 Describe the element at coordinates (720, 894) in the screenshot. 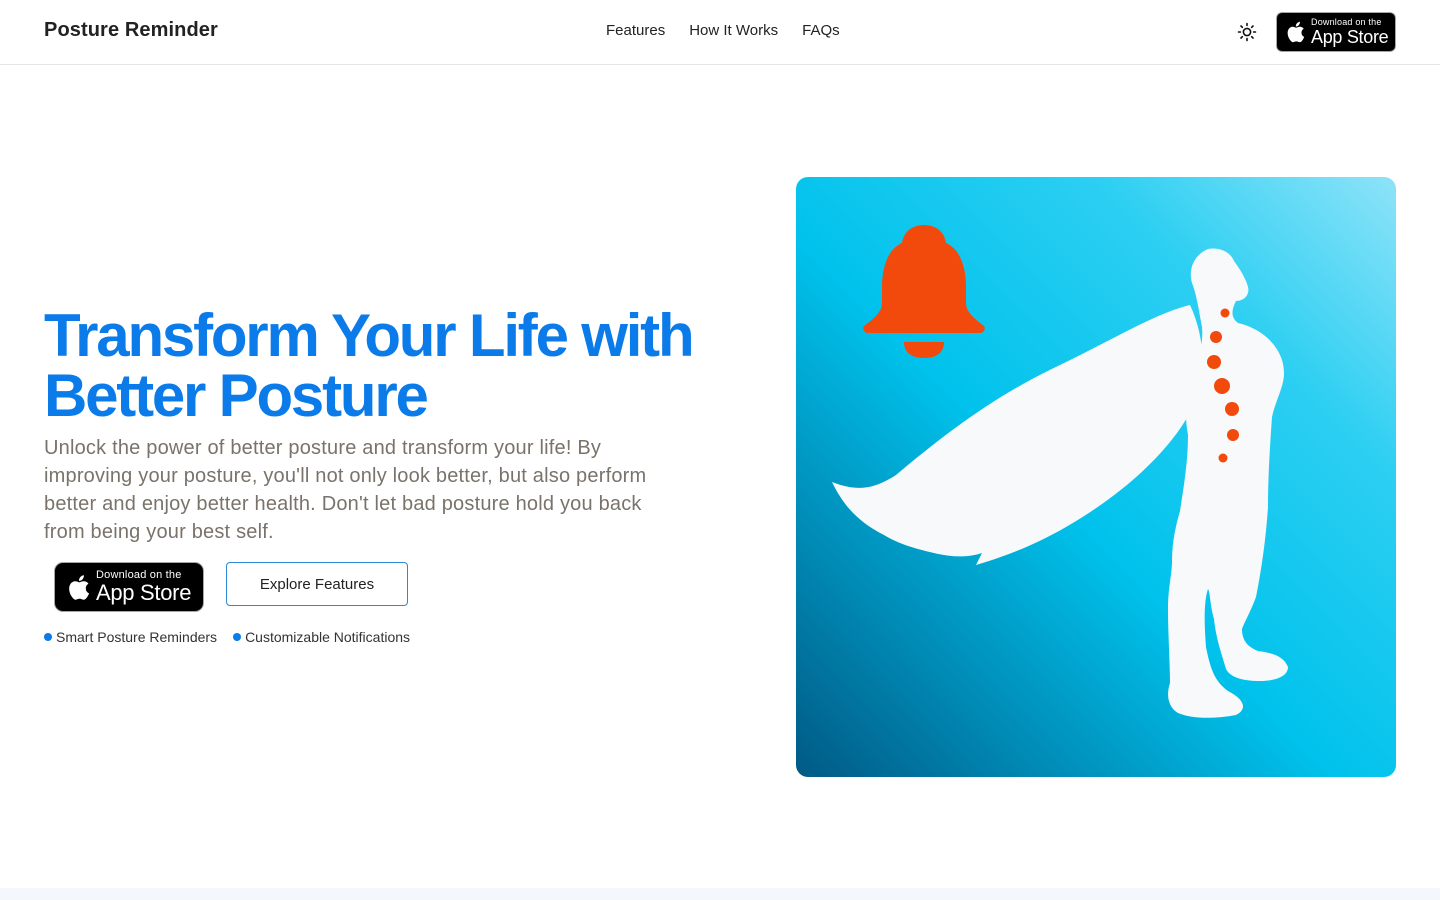

I see `next-section-edge` at that location.